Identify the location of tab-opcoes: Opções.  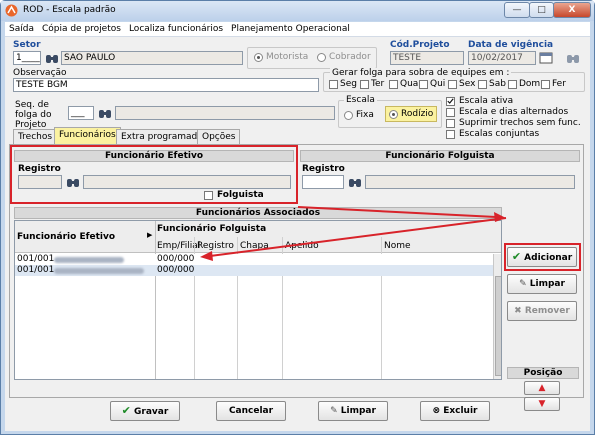
(219, 136).